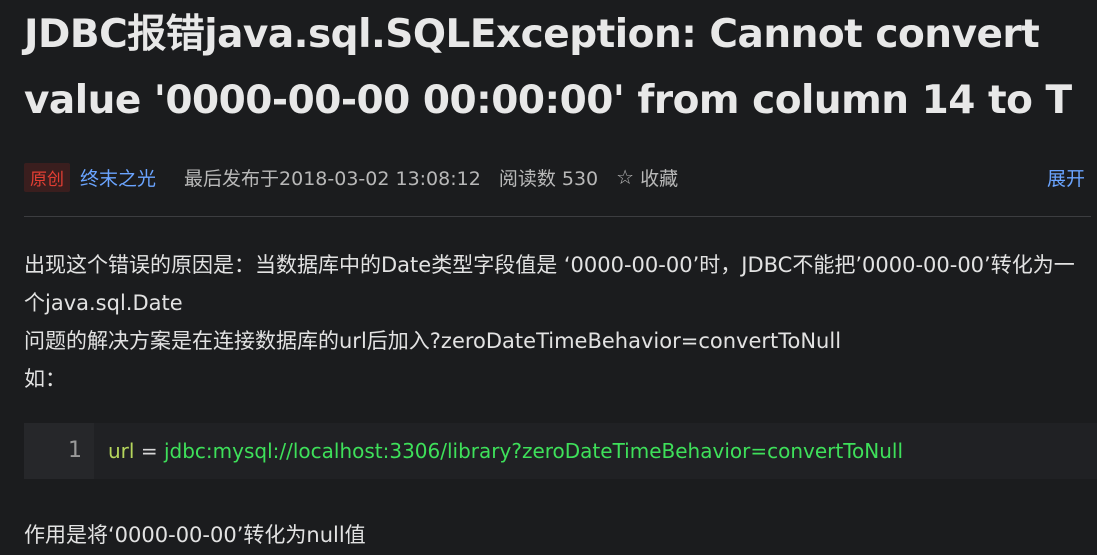 Image resolution: width=1097 pixels, height=555 pixels. Describe the element at coordinates (149, 451) in the screenshot. I see `code-operator: =` at that location.